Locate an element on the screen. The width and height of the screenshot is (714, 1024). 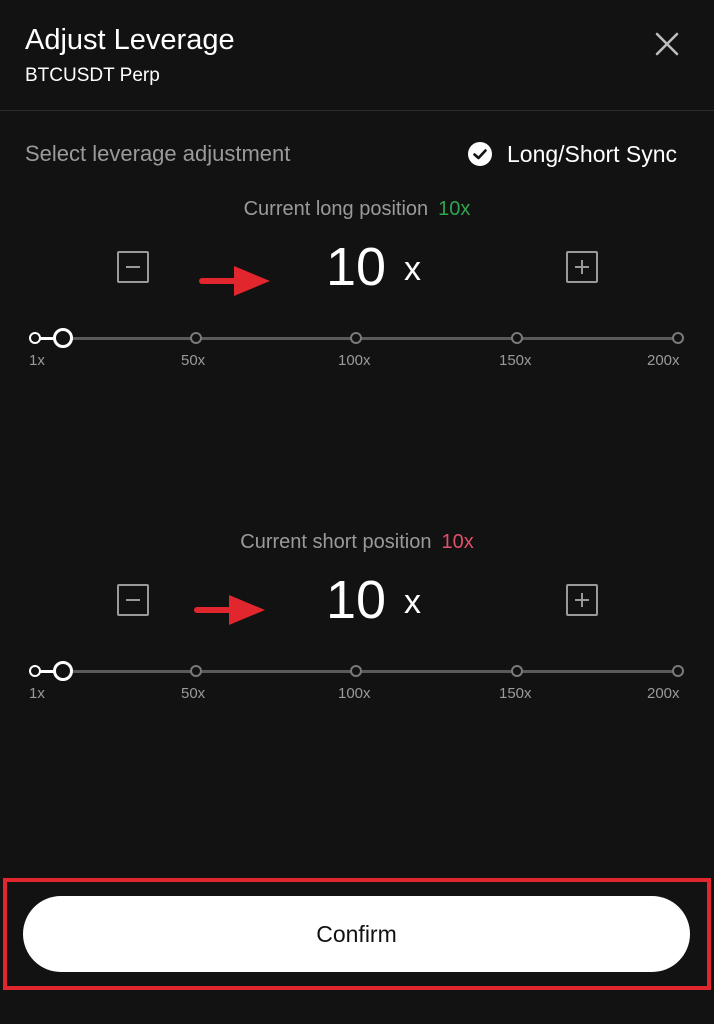
long-leverage-slider: 1x 50x 100x 150x 200x is located at coordinates (357, 345).